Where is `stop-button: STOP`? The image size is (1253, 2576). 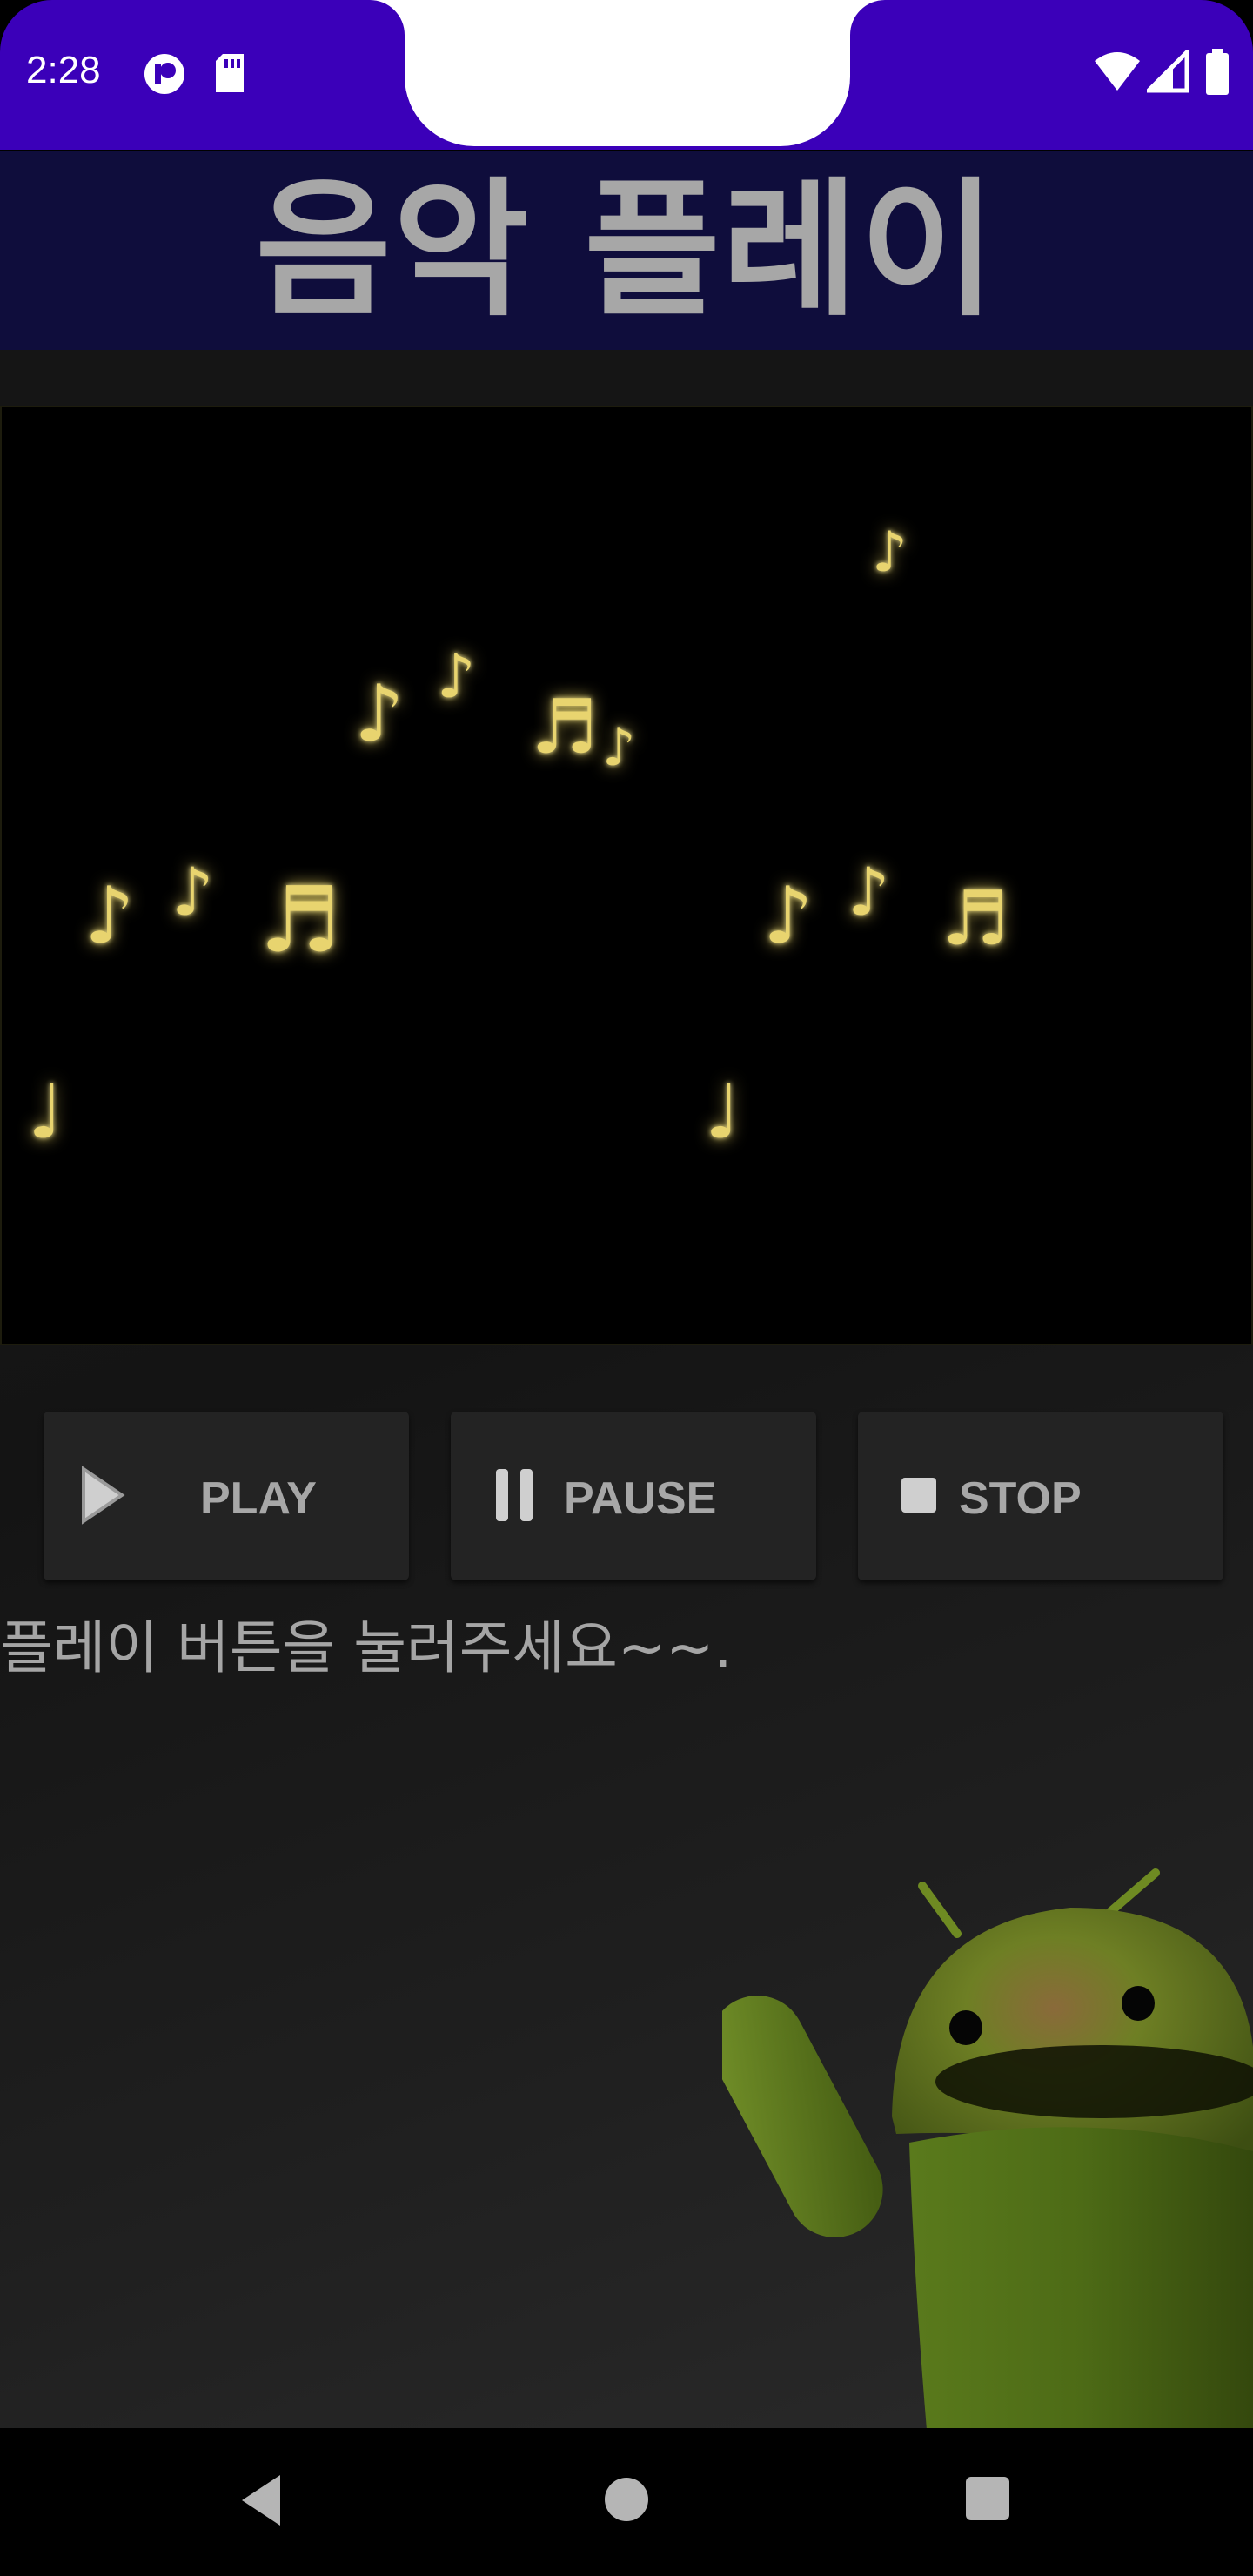 stop-button: STOP is located at coordinates (1040, 1496).